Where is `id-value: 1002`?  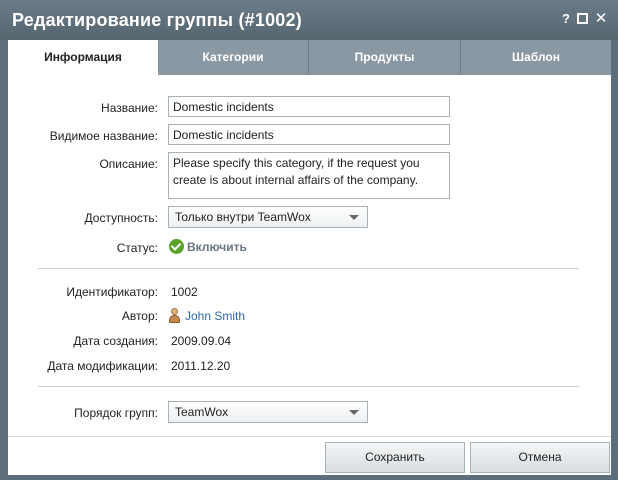
id-value: 1002 is located at coordinates (184, 292).